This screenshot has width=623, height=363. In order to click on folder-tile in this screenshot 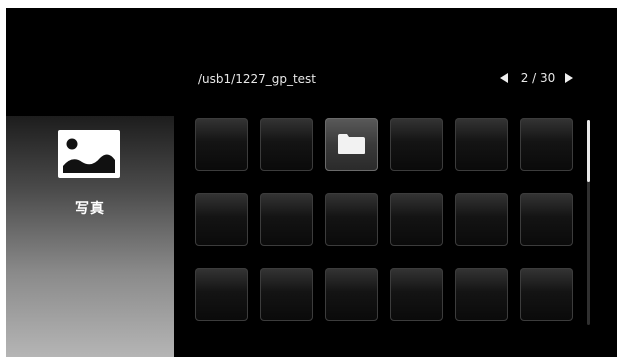, I will do `click(351, 144)`.